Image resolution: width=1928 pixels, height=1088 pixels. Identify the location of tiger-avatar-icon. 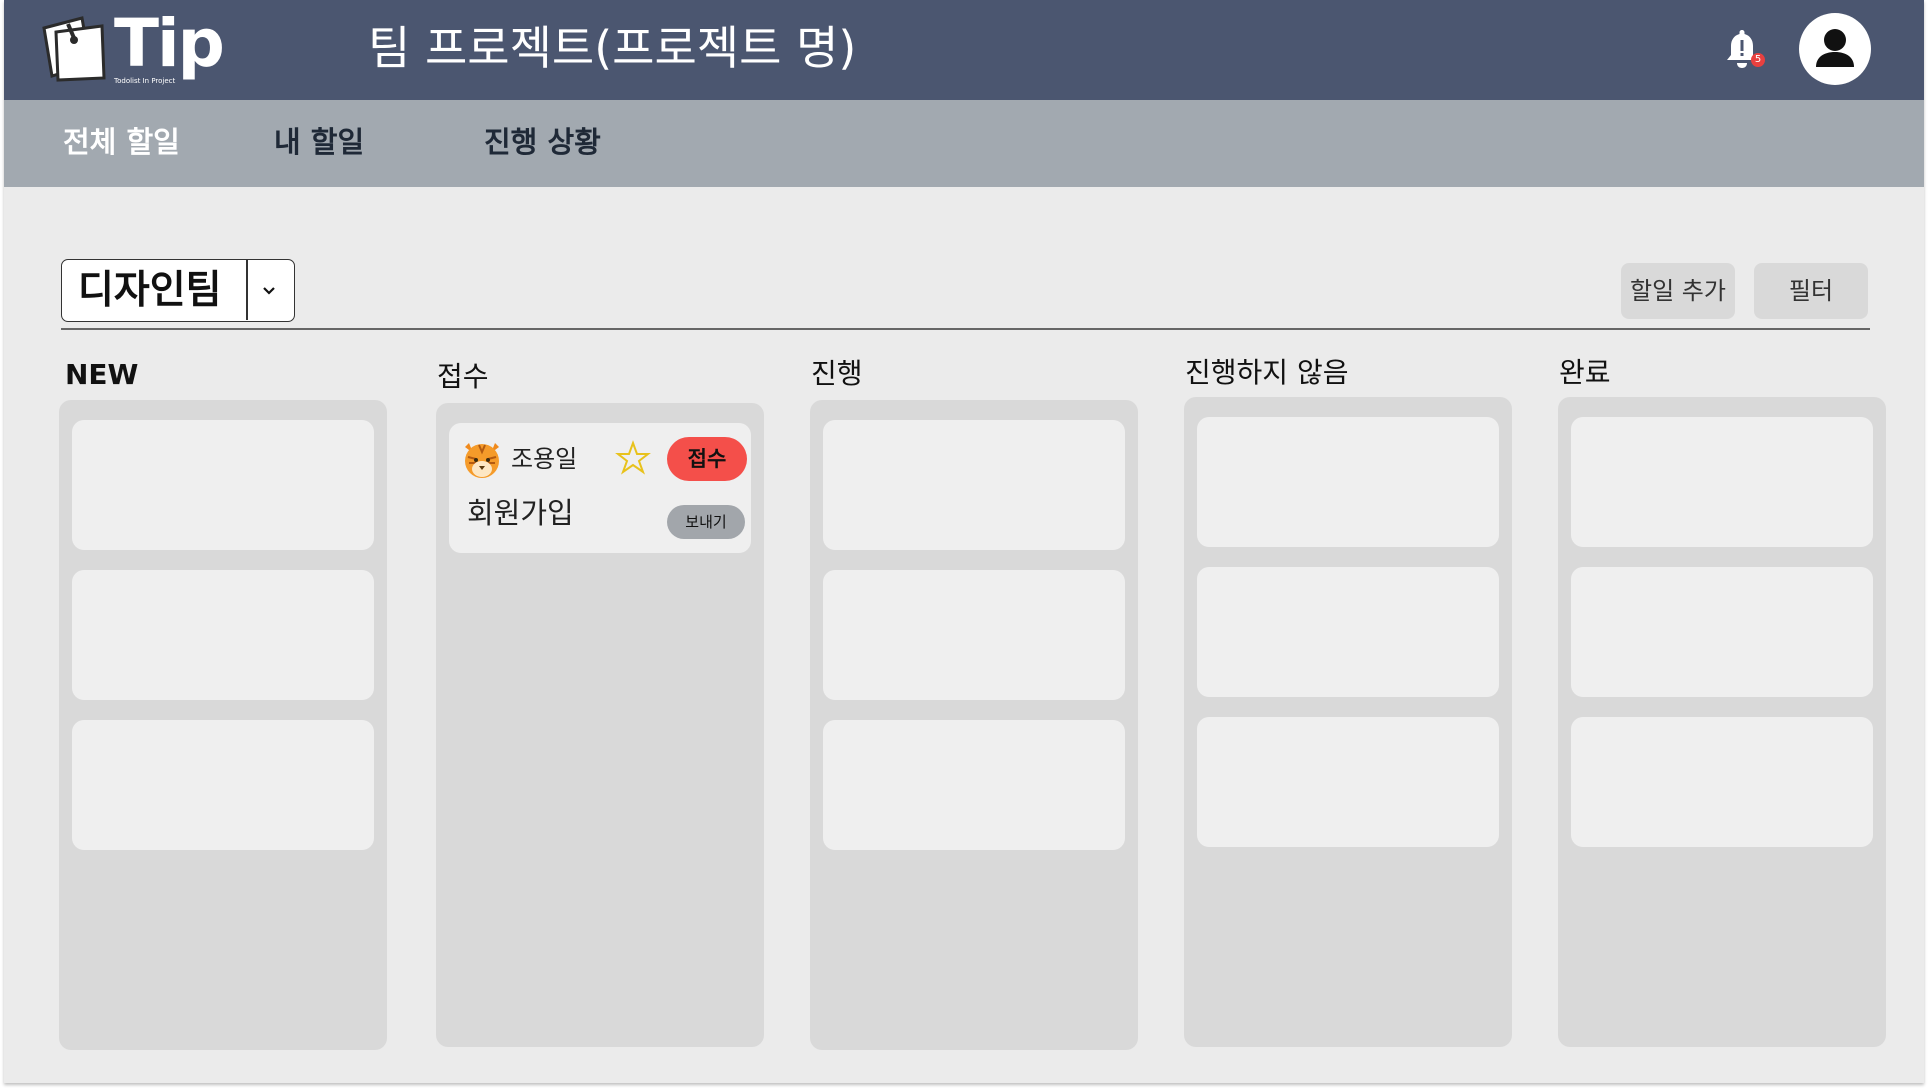
(482, 460).